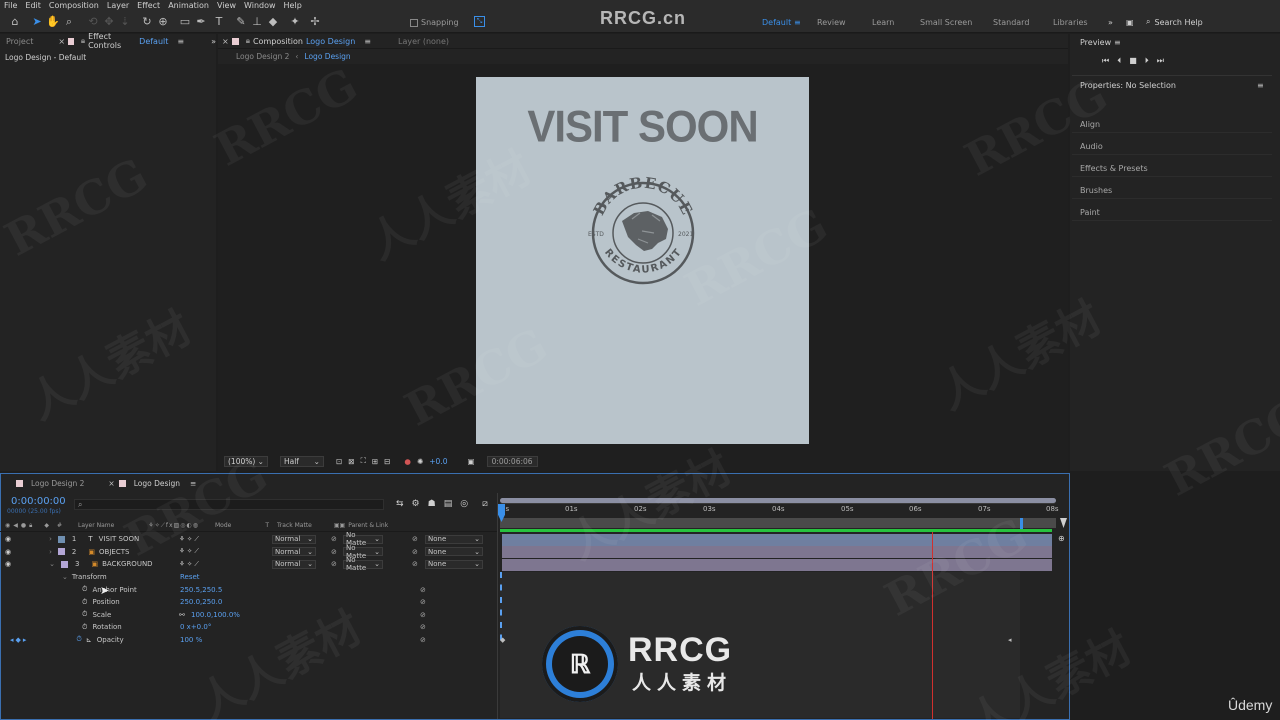 Image resolution: width=1280 pixels, height=720 pixels. What do you see at coordinates (454, 539) in the screenshot?
I see `layer-parent-dropdown: None ⌄` at bounding box center [454, 539].